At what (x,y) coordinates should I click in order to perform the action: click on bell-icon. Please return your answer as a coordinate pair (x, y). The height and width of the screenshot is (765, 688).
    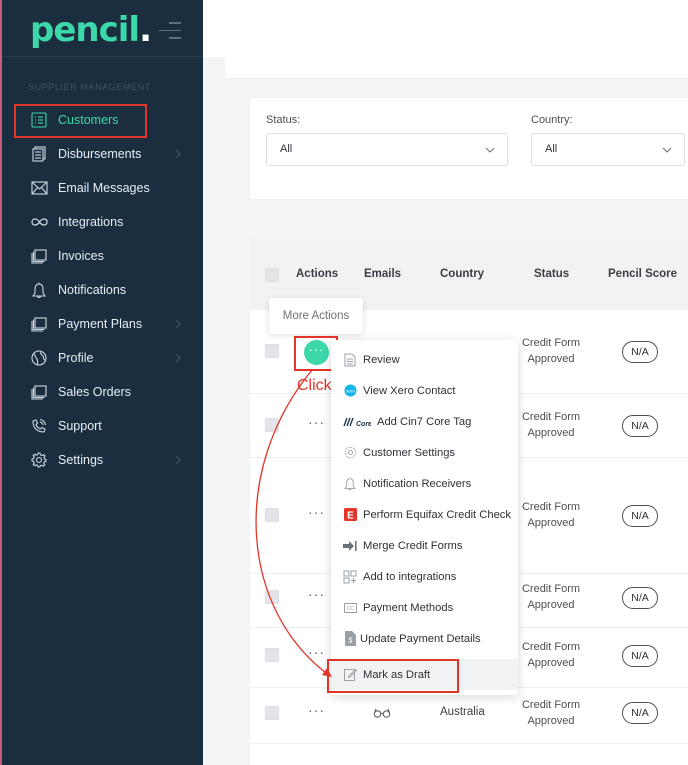
    Looking at the image, I should click on (350, 484).